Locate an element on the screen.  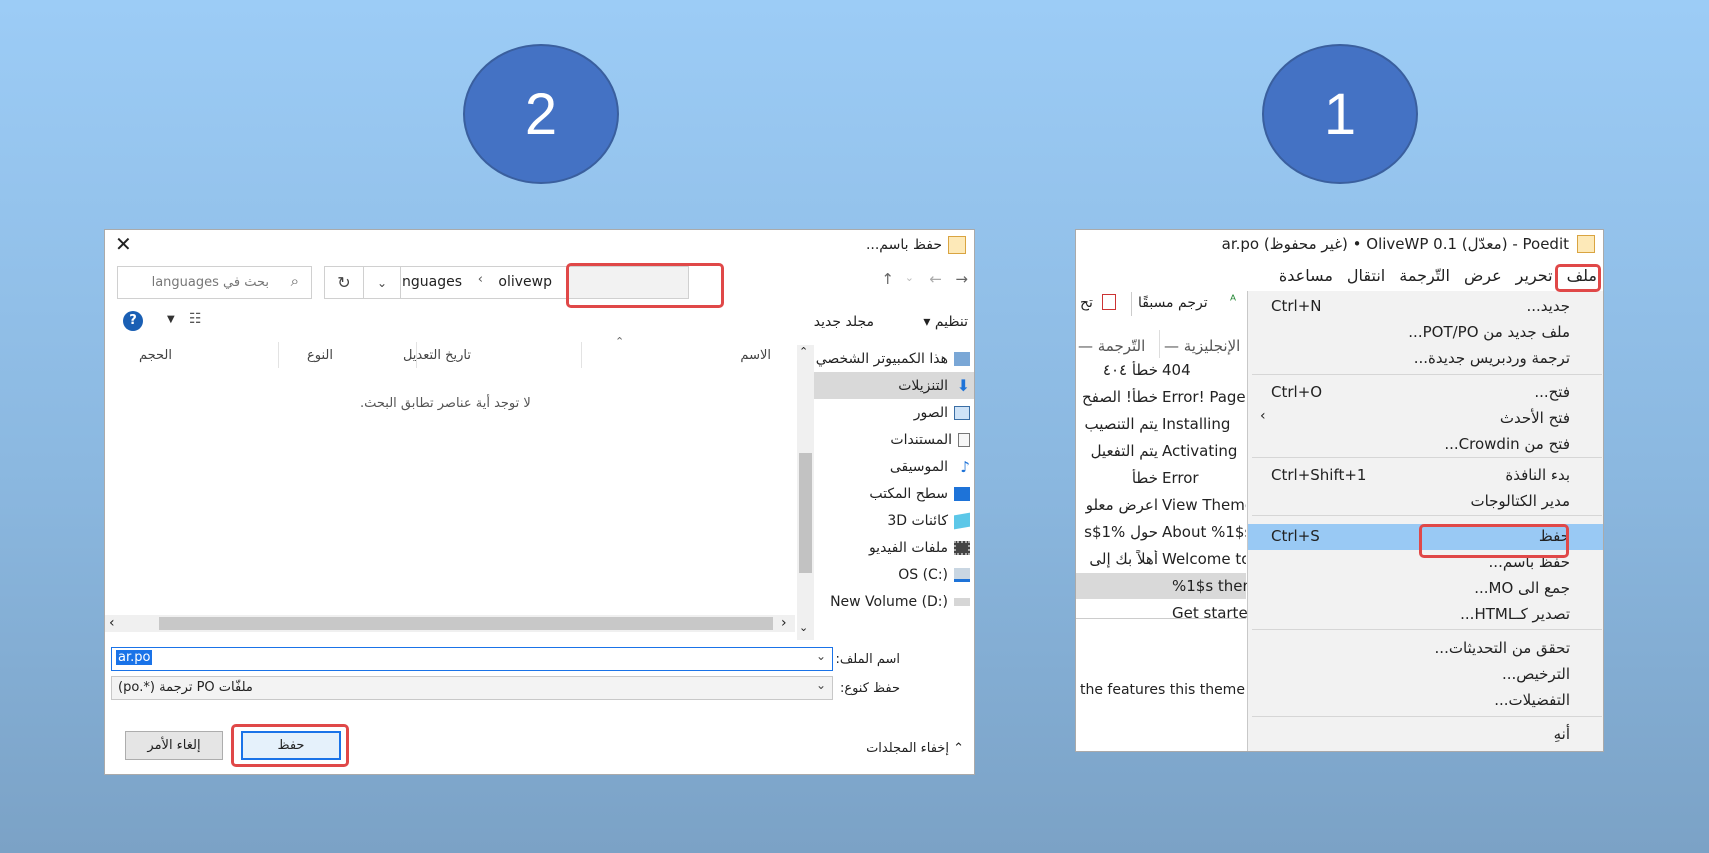
row-translation: اعرض معلو is located at coordinates (1121, 505).